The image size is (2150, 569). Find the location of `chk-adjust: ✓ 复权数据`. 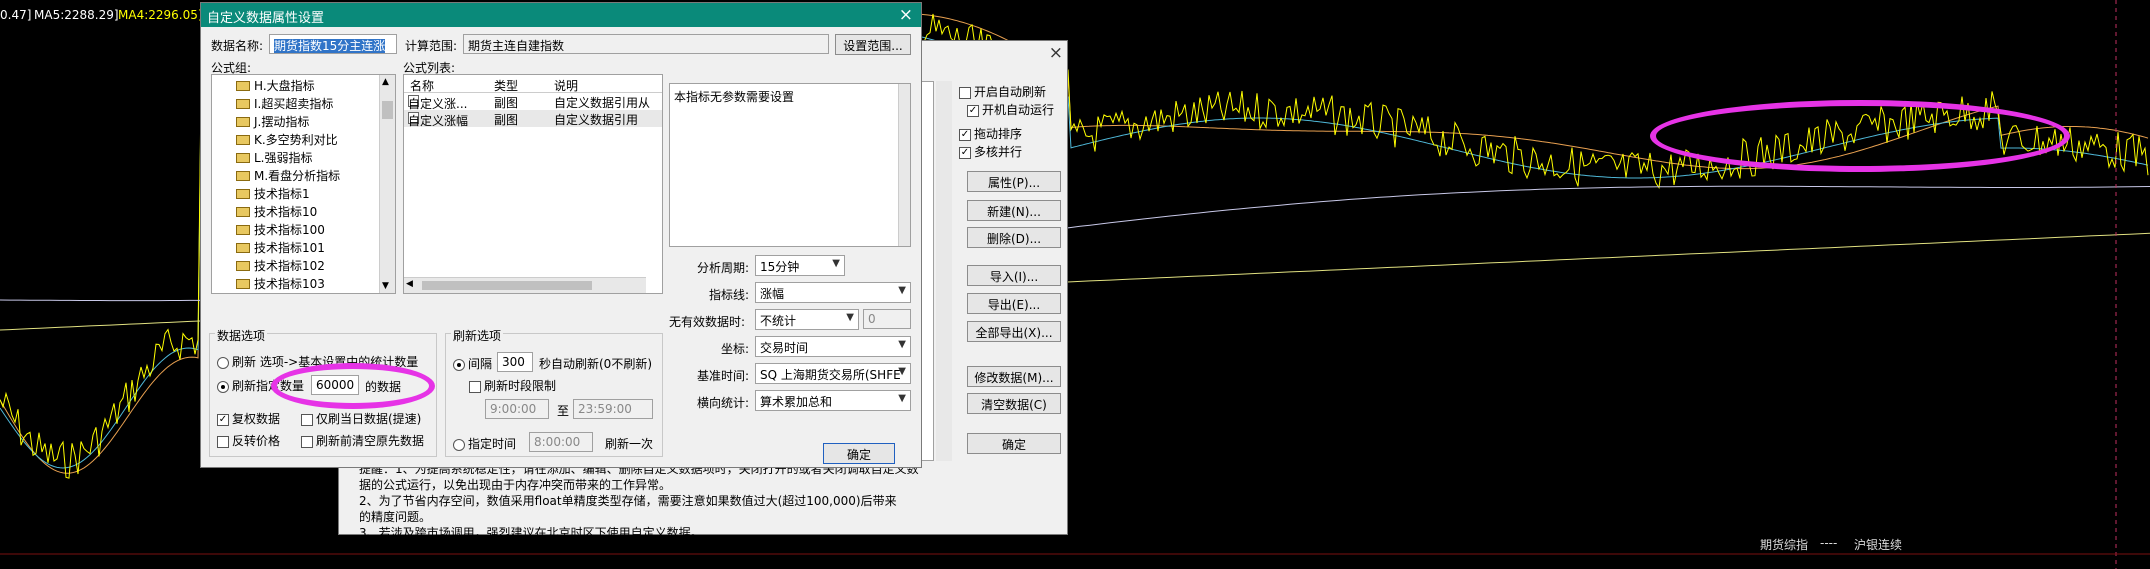

chk-adjust: ✓ 复权数据 is located at coordinates (248, 418).